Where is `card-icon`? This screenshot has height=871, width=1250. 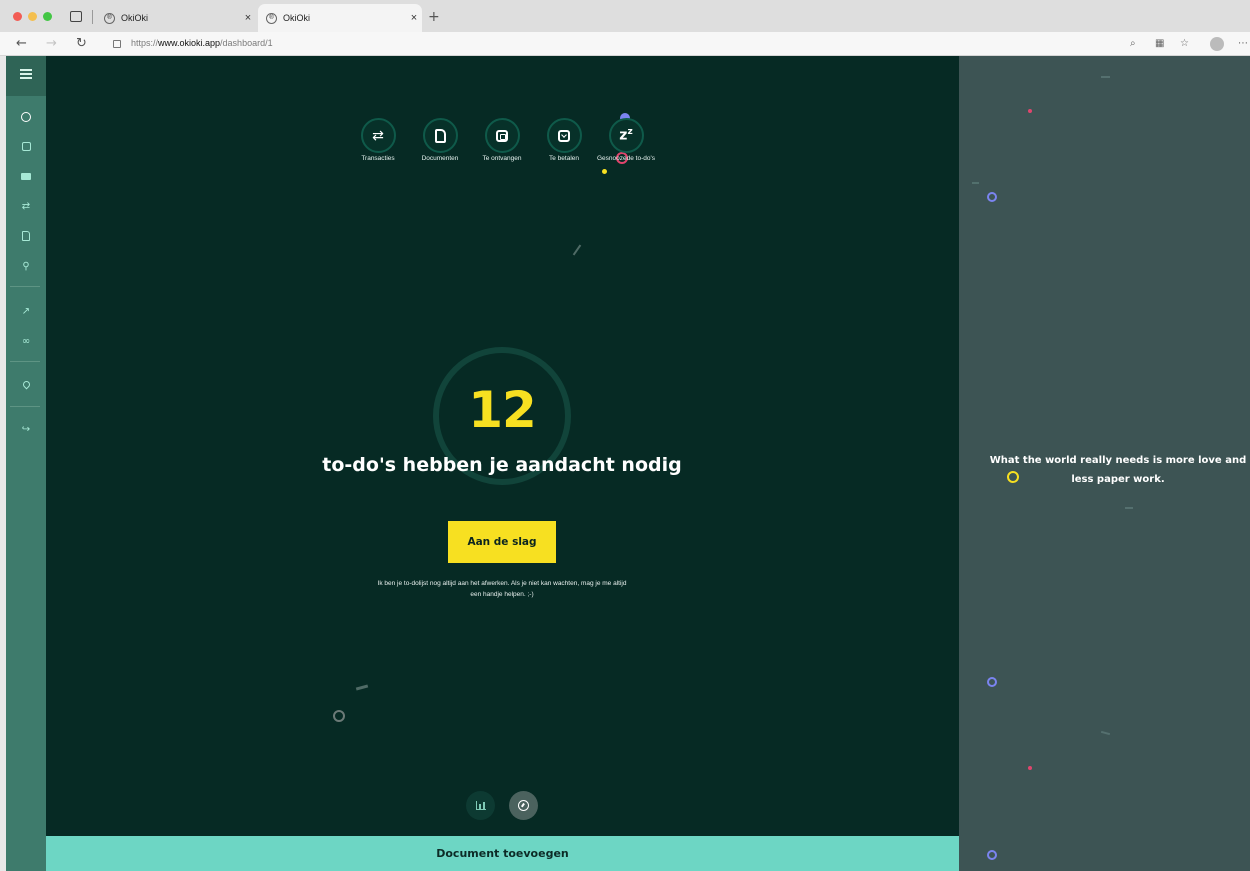 card-icon is located at coordinates (26, 176).